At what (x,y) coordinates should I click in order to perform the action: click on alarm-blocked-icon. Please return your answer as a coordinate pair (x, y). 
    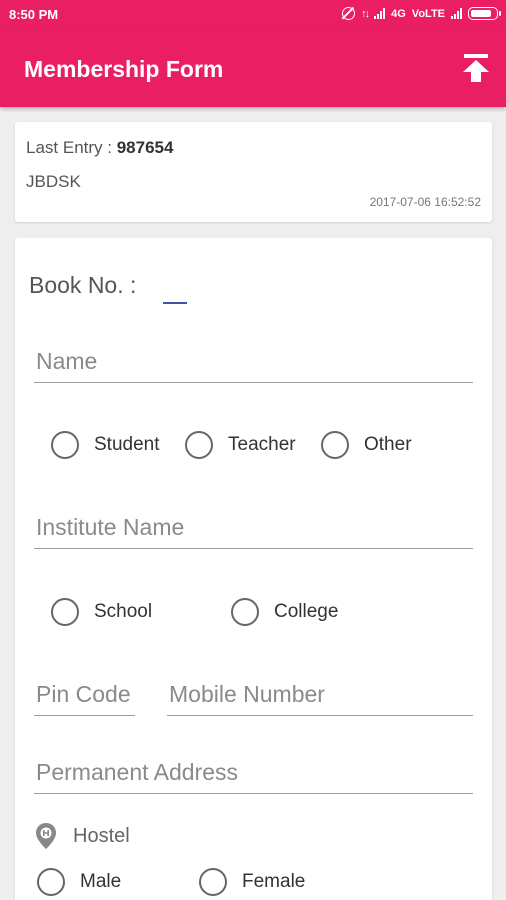
    Looking at the image, I should click on (349, 13).